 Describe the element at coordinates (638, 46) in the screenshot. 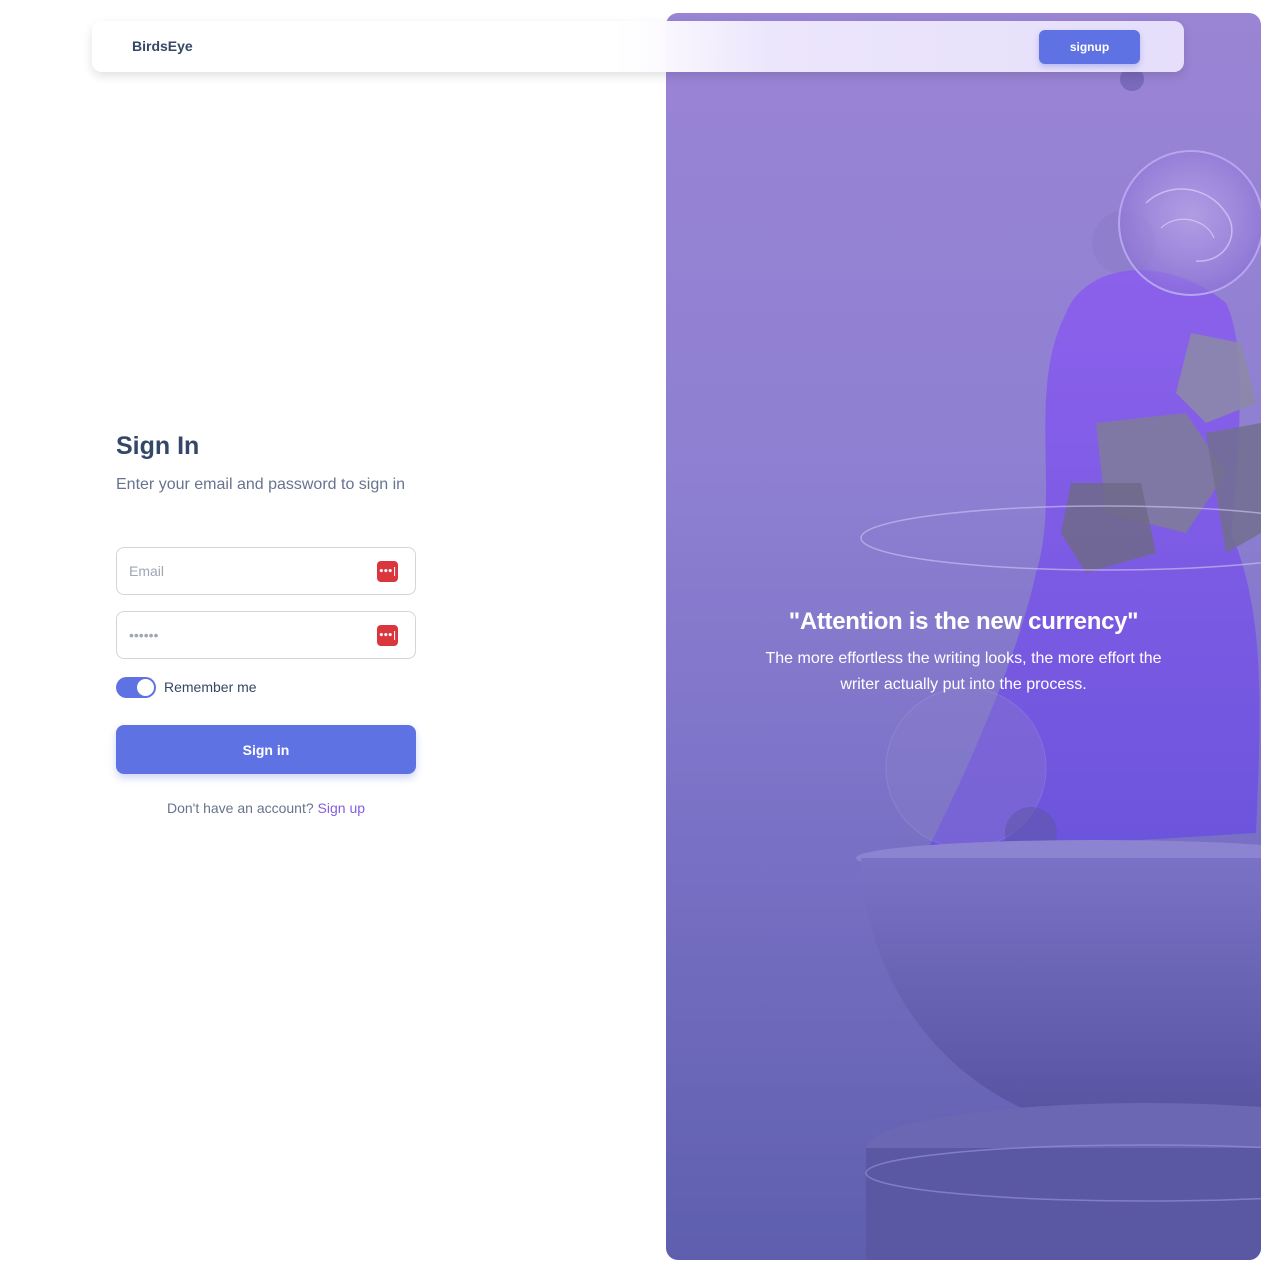

I see `navbar: BirdsEye signup` at that location.